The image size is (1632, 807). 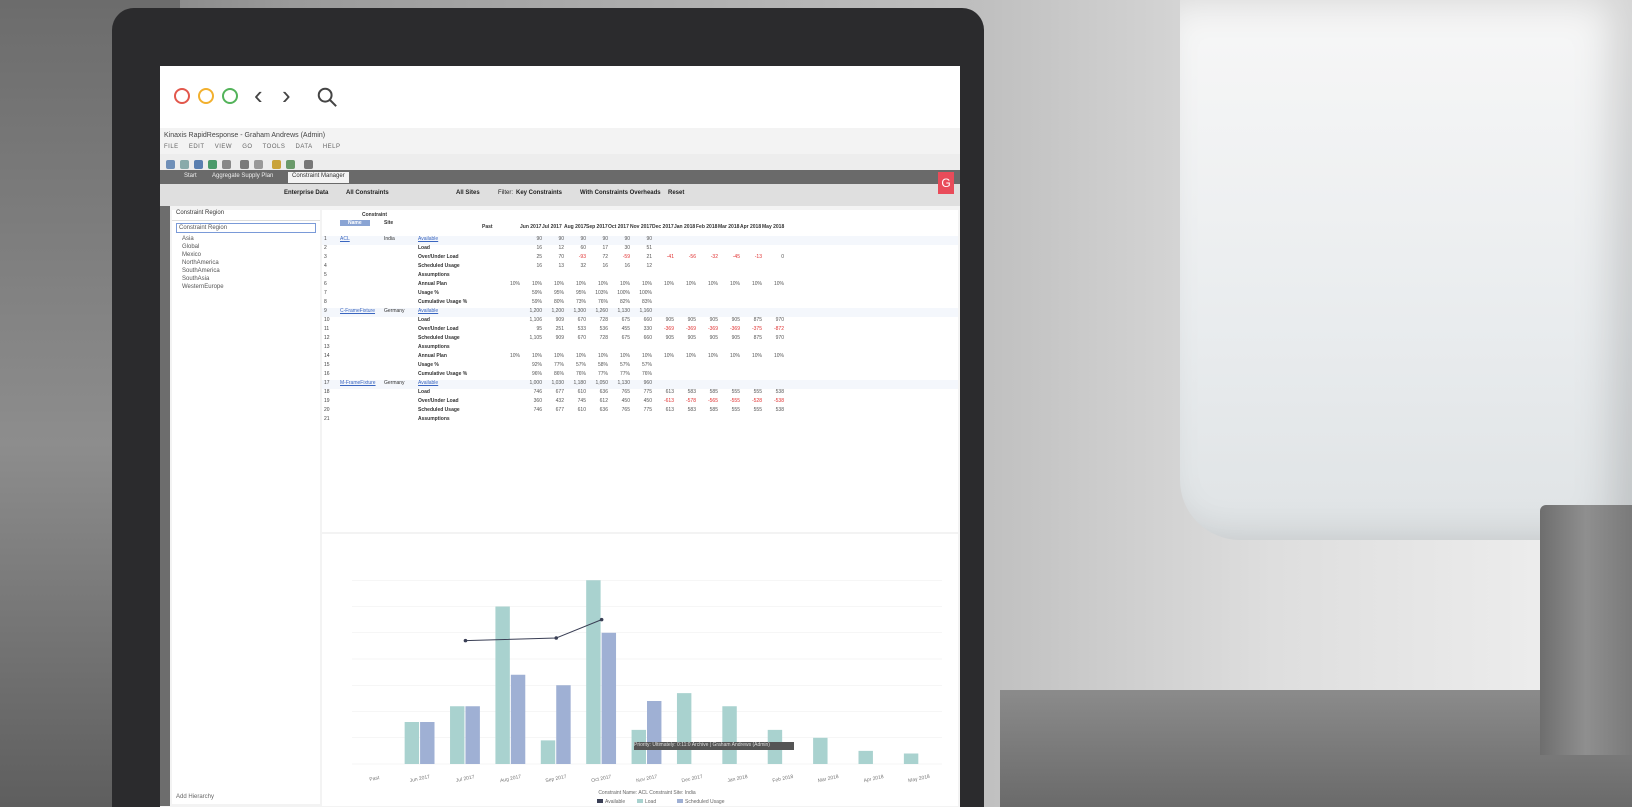 I want to click on constraint-name-link: M-FrameFixture, so click(x=358, y=383).